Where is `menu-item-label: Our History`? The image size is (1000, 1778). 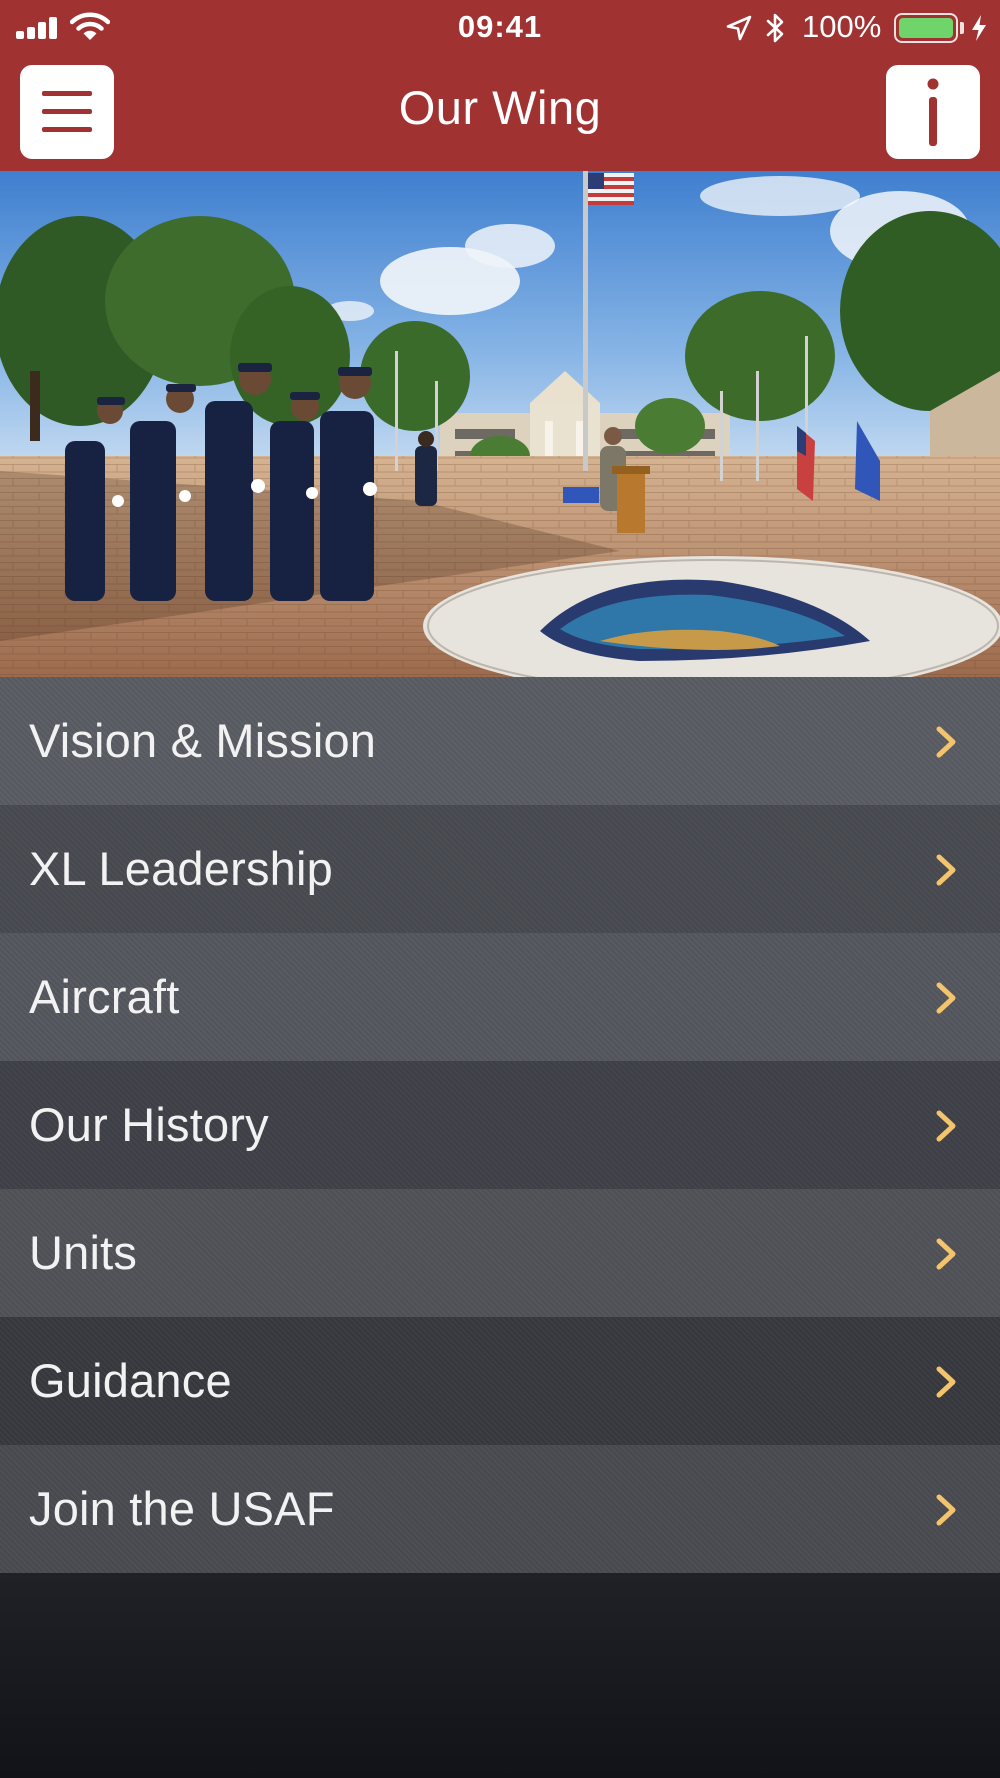
menu-item-label: Our History is located at coordinates (149, 1124).